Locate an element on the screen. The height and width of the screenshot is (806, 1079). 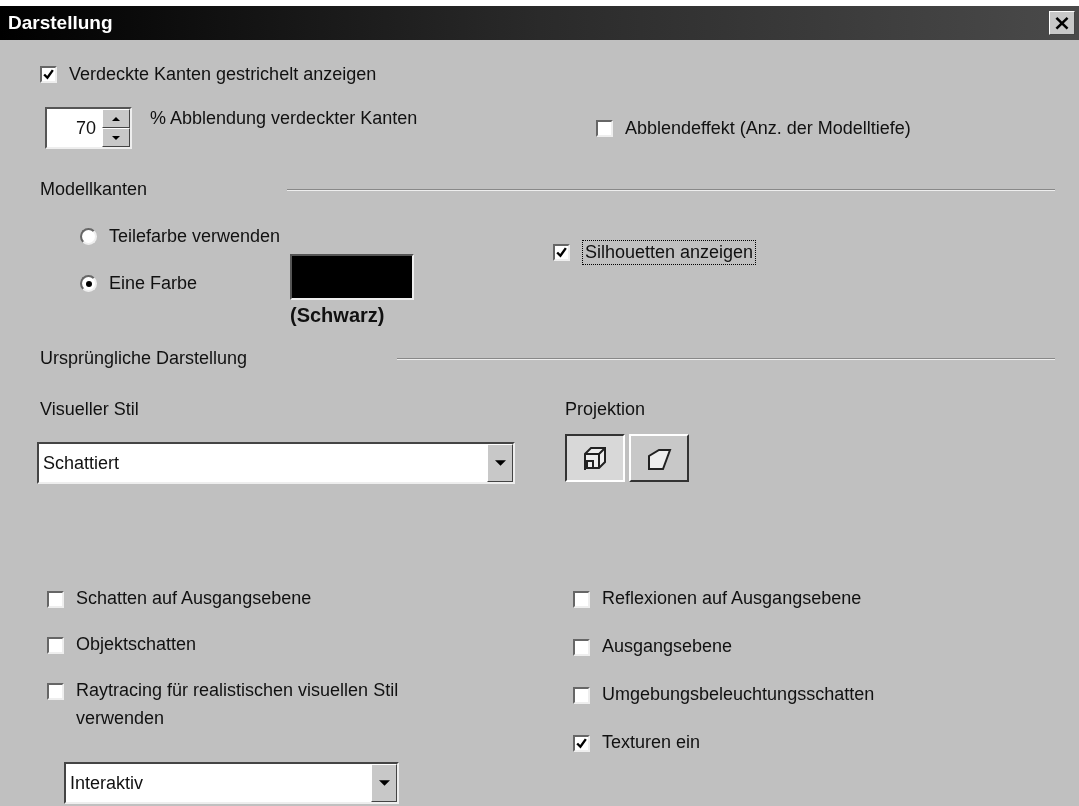
field-label: Projektion is located at coordinates (606, 409).